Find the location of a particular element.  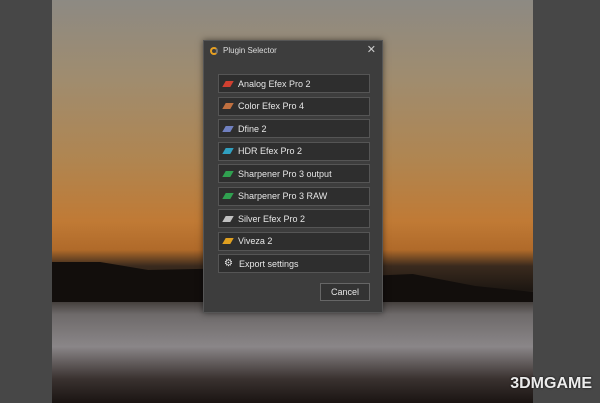

plugin-button: Color Efex Pro 4 is located at coordinates (294, 106).